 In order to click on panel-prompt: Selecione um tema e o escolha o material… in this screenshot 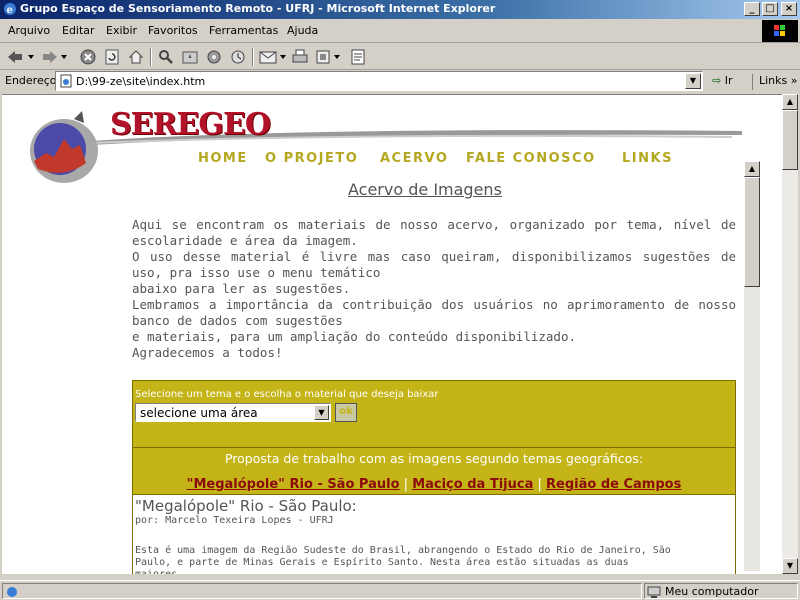, I will do `click(287, 394)`.